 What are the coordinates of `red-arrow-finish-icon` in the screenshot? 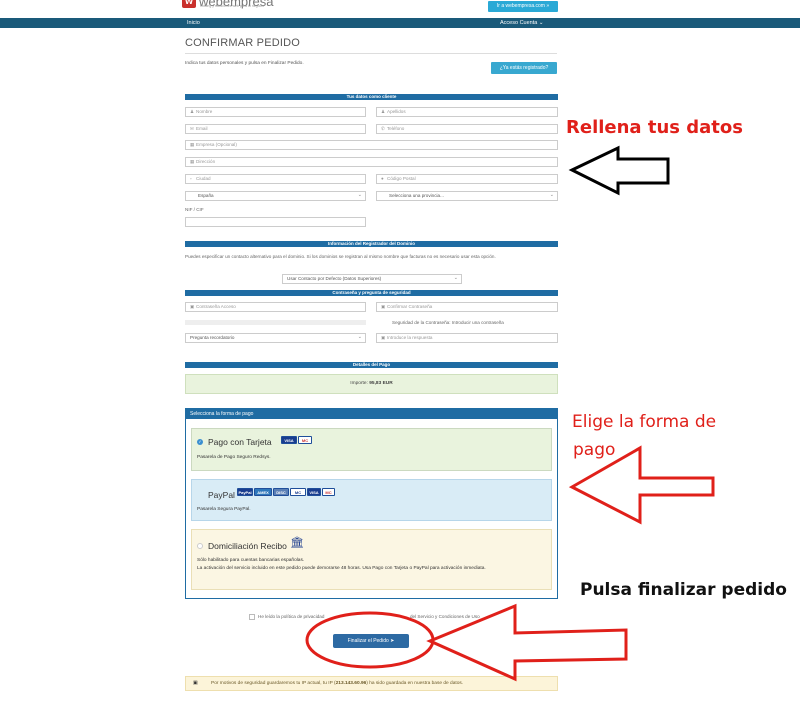 It's located at (527, 642).